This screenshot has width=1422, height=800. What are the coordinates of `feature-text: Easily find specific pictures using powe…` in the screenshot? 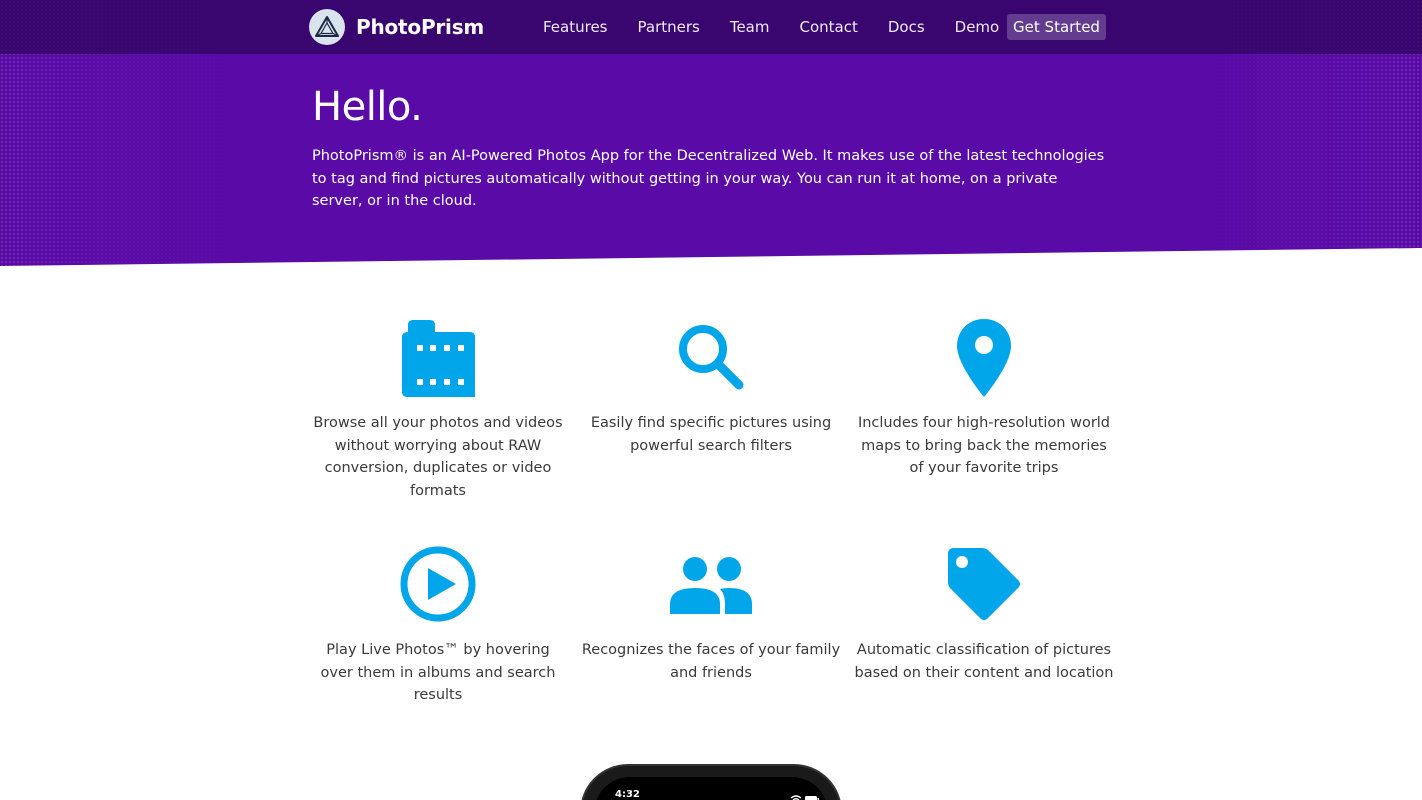 It's located at (711, 434).